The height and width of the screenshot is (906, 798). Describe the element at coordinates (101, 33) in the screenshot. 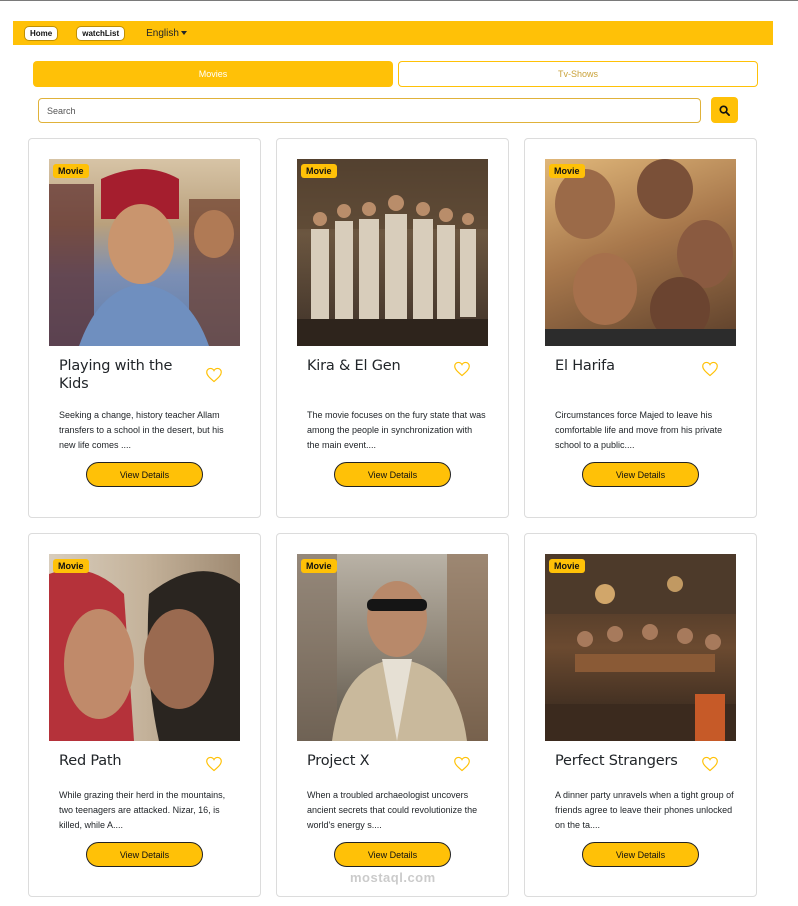

I see `nav-watchlist-link: watchList` at that location.